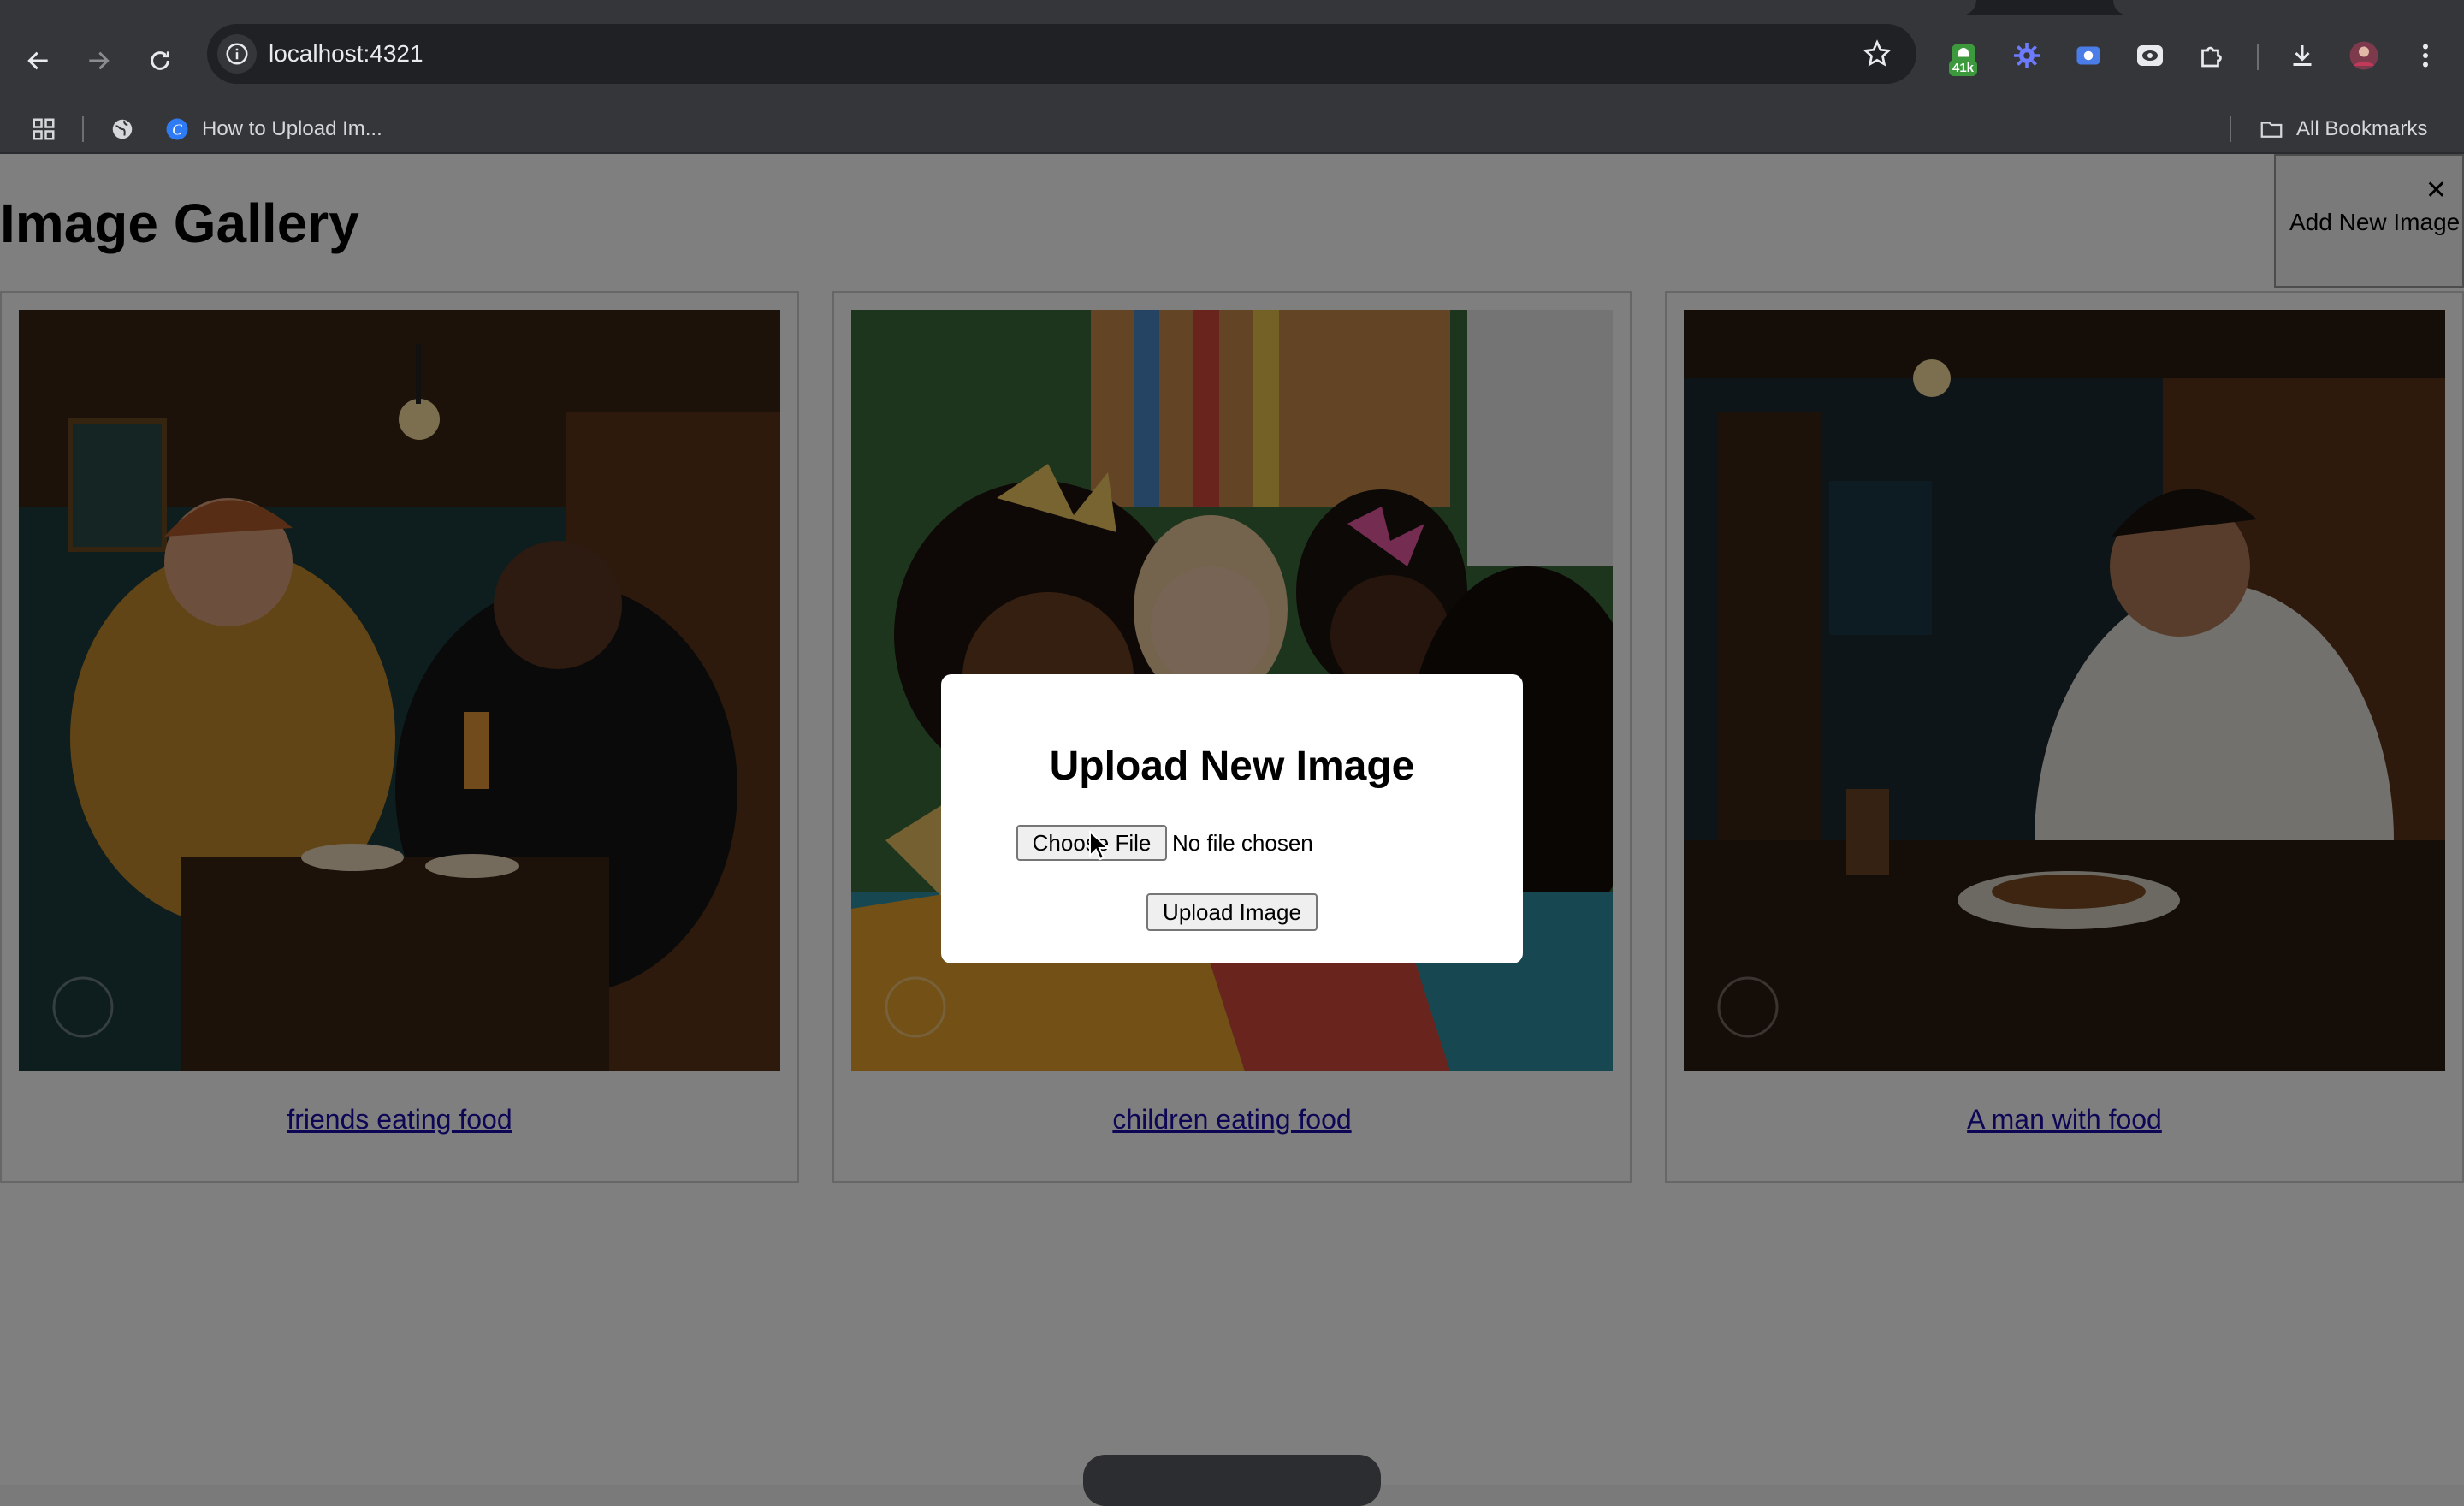 The width and height of the screenshot is (2464, 1506). I want to click on browser-toolbar: localhost:4321 41k, so click(1232, 60).